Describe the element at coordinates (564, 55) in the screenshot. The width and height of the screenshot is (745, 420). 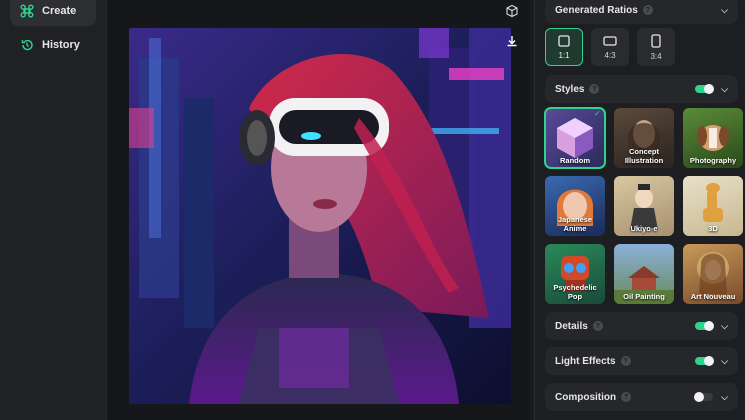
I see `ratio-label: 1:1` at that location.